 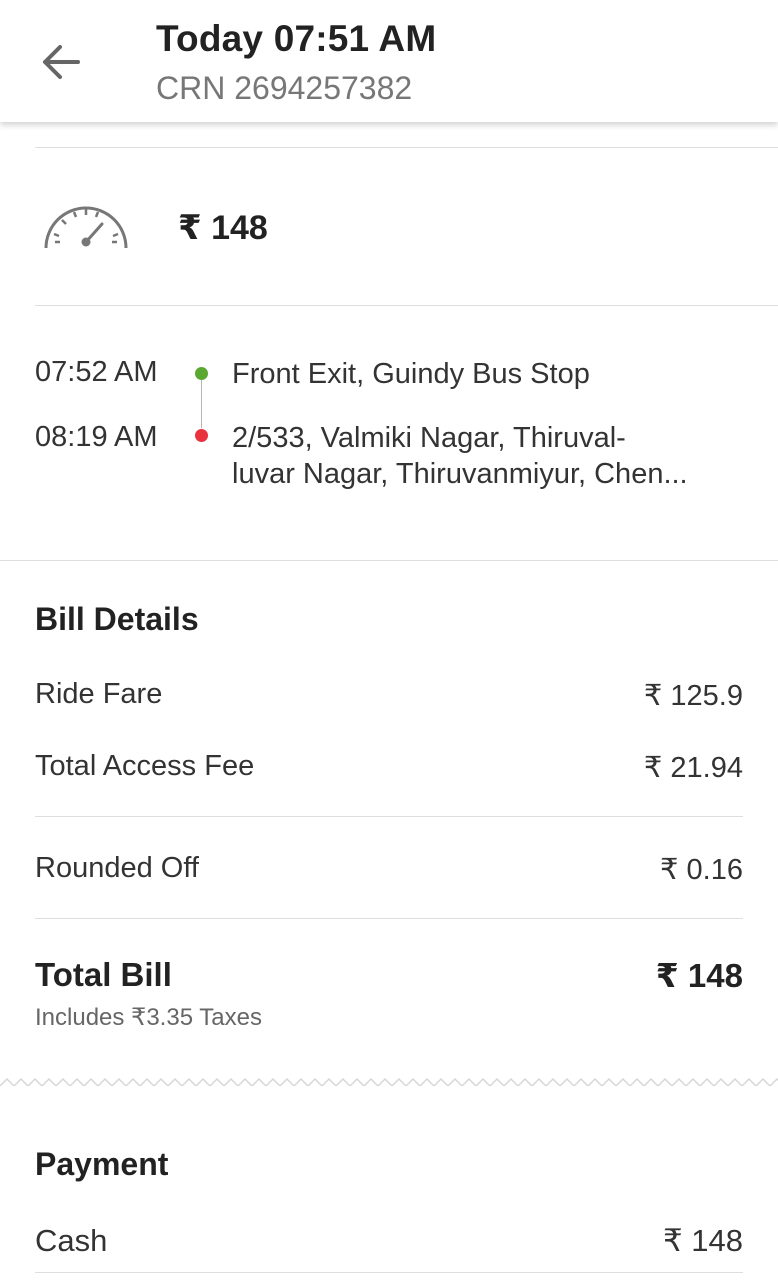 What do you see at coordinates (99, 694) in the screenshot?
I see `ride-fare-label: Ride Fare` at bounding box center [99, 694].